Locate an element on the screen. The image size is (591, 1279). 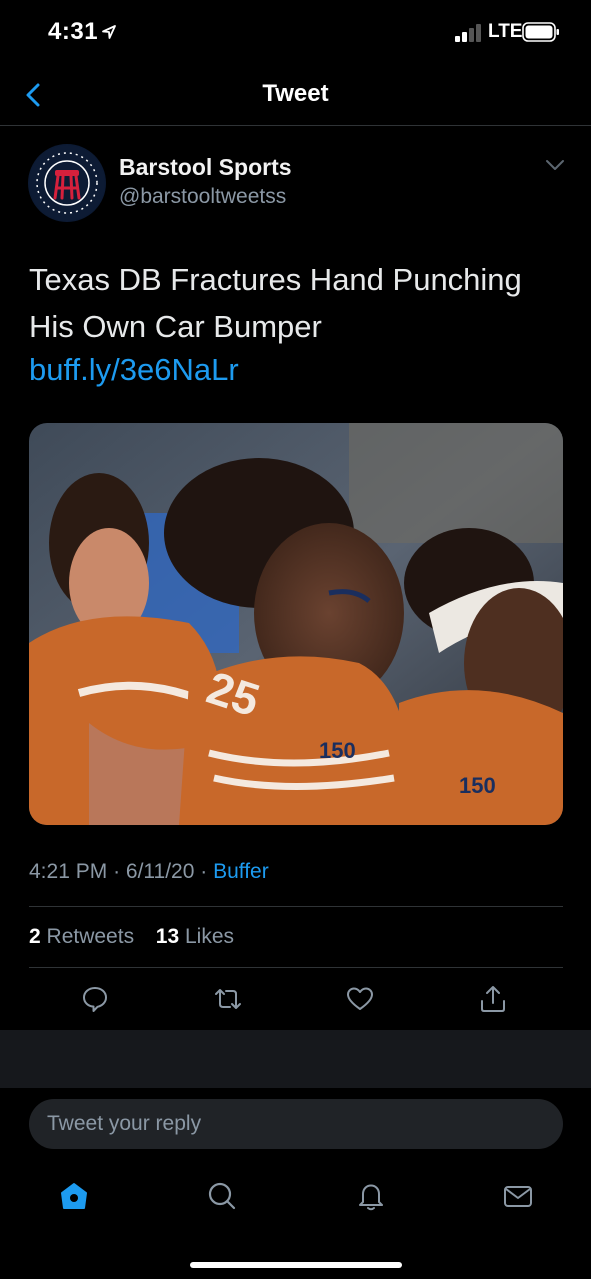
signal-strength-icon is located at coordinates (469, 33).